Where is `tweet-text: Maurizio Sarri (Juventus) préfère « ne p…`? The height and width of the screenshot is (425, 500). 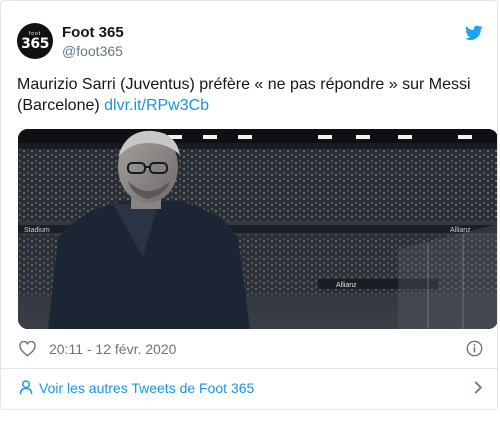
tweet-text: Maurizio Sarri (Juventus) préfère « ne p… is located at coordinates (252, 95).